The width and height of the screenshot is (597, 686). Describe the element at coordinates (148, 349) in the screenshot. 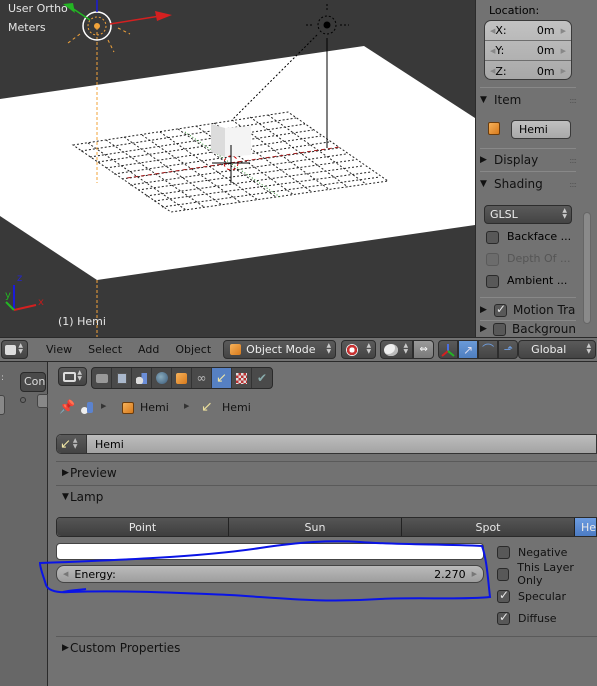

I see `menu-add: Add` at that location.